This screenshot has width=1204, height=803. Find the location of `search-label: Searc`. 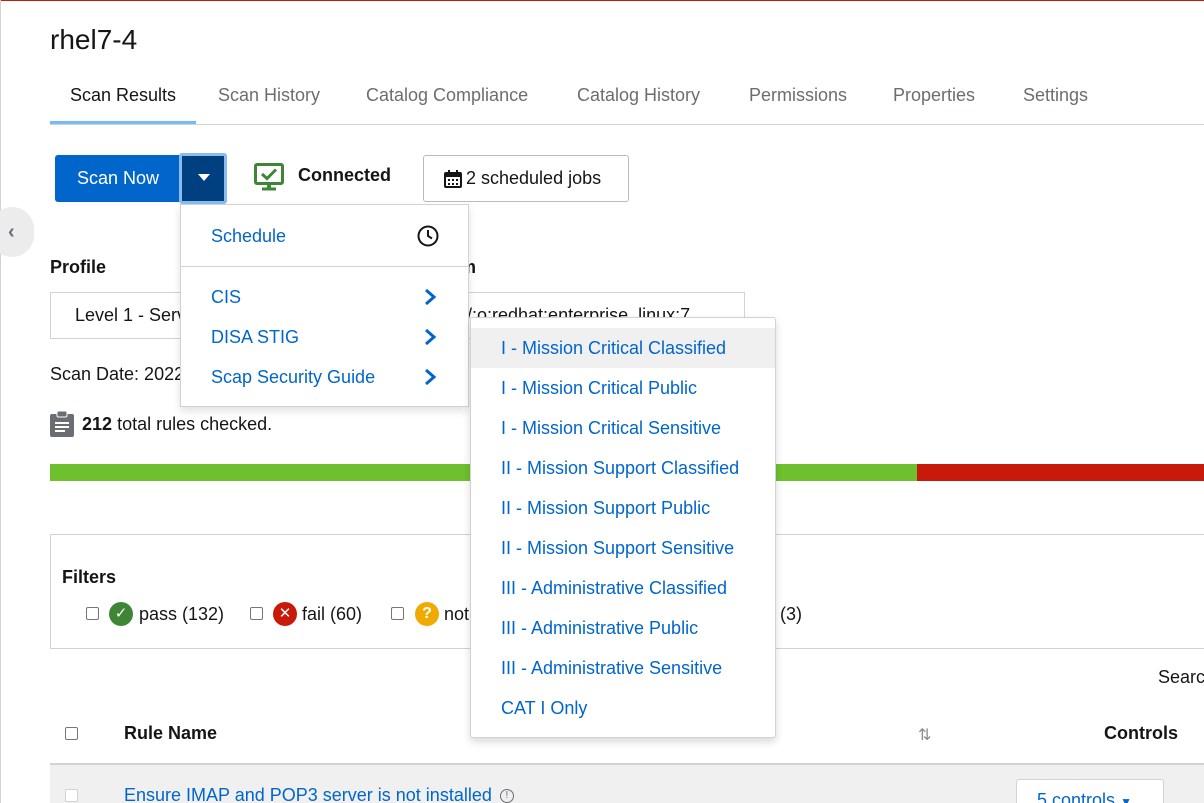

search-label: Searc is located at coordinates (1181, 677).